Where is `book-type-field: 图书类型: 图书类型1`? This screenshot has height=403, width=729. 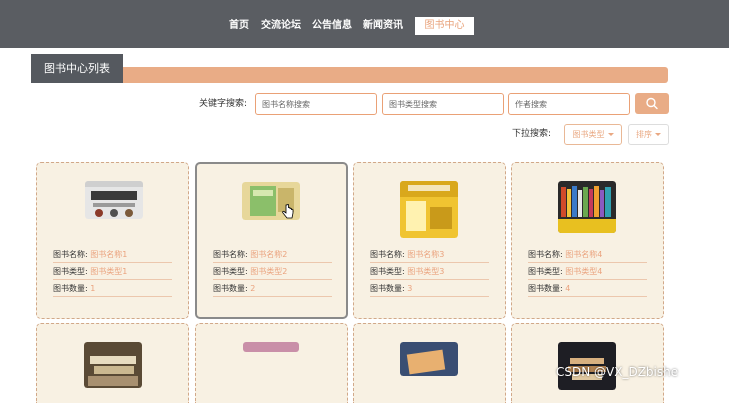
book-type-field: 图书类型: 图书类型1 is located at coordinates (112, 271).